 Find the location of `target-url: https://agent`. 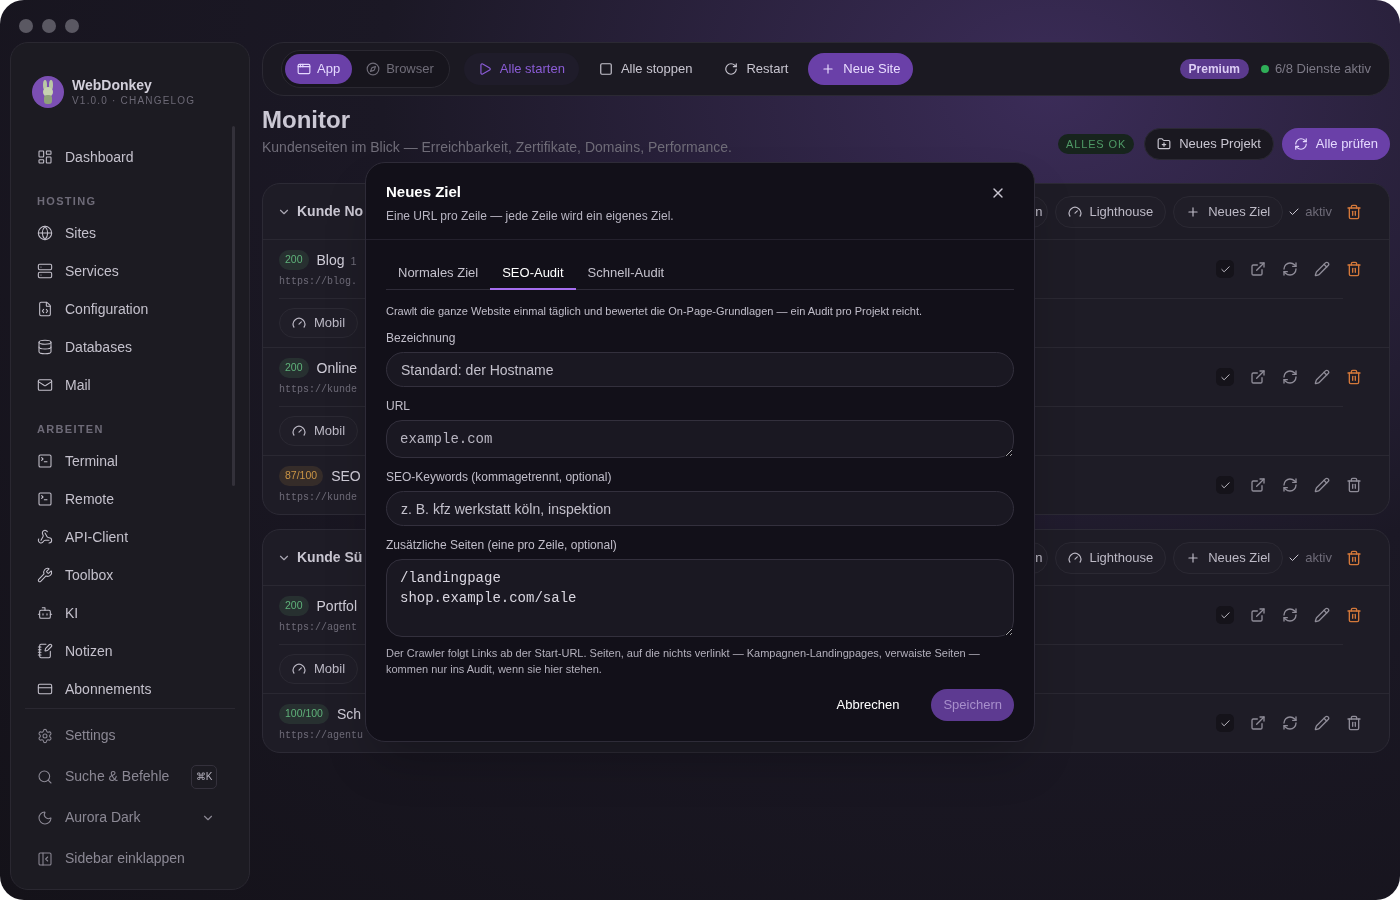

target-url: https://agent is located at coordinates (318, 627).